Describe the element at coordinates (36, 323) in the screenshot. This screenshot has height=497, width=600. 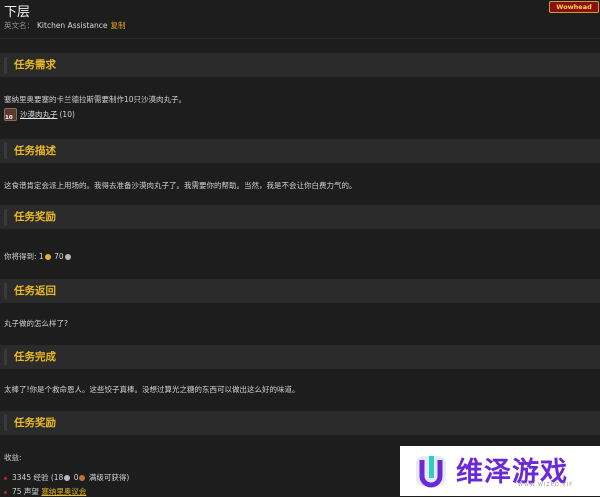
I see `progress-text: 丸子做的怎么样了?` at that location.